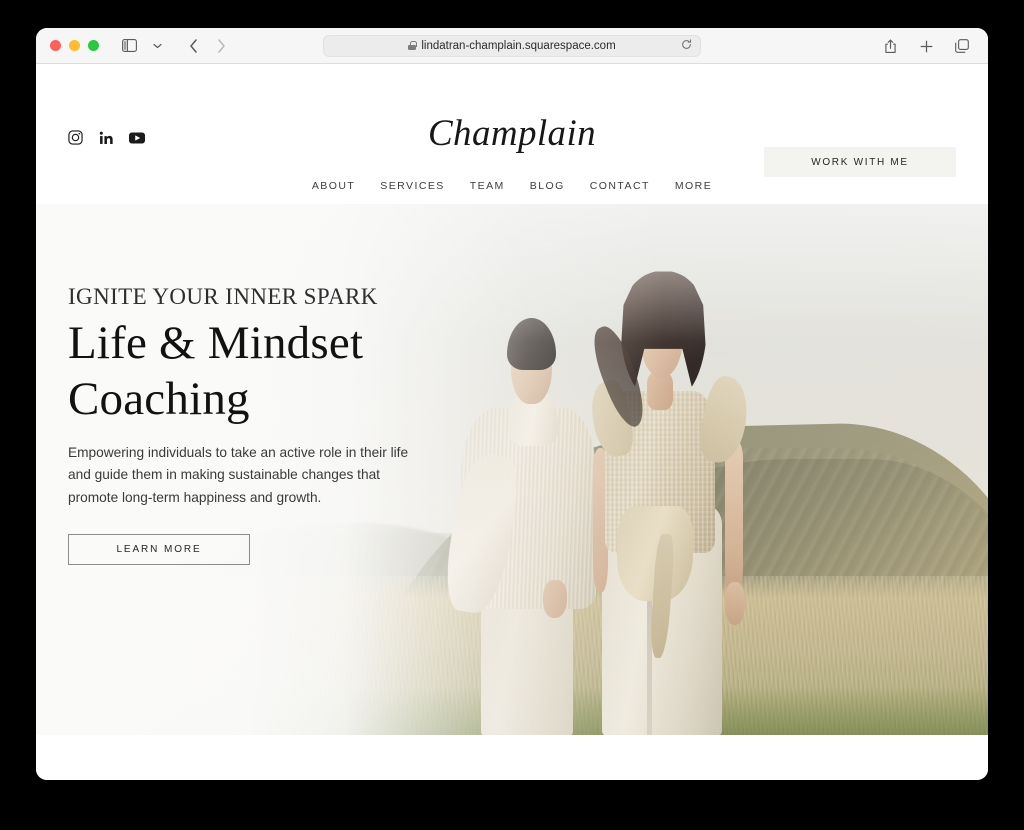  I want to click on forward-arrow-icon, so click(221, 46).